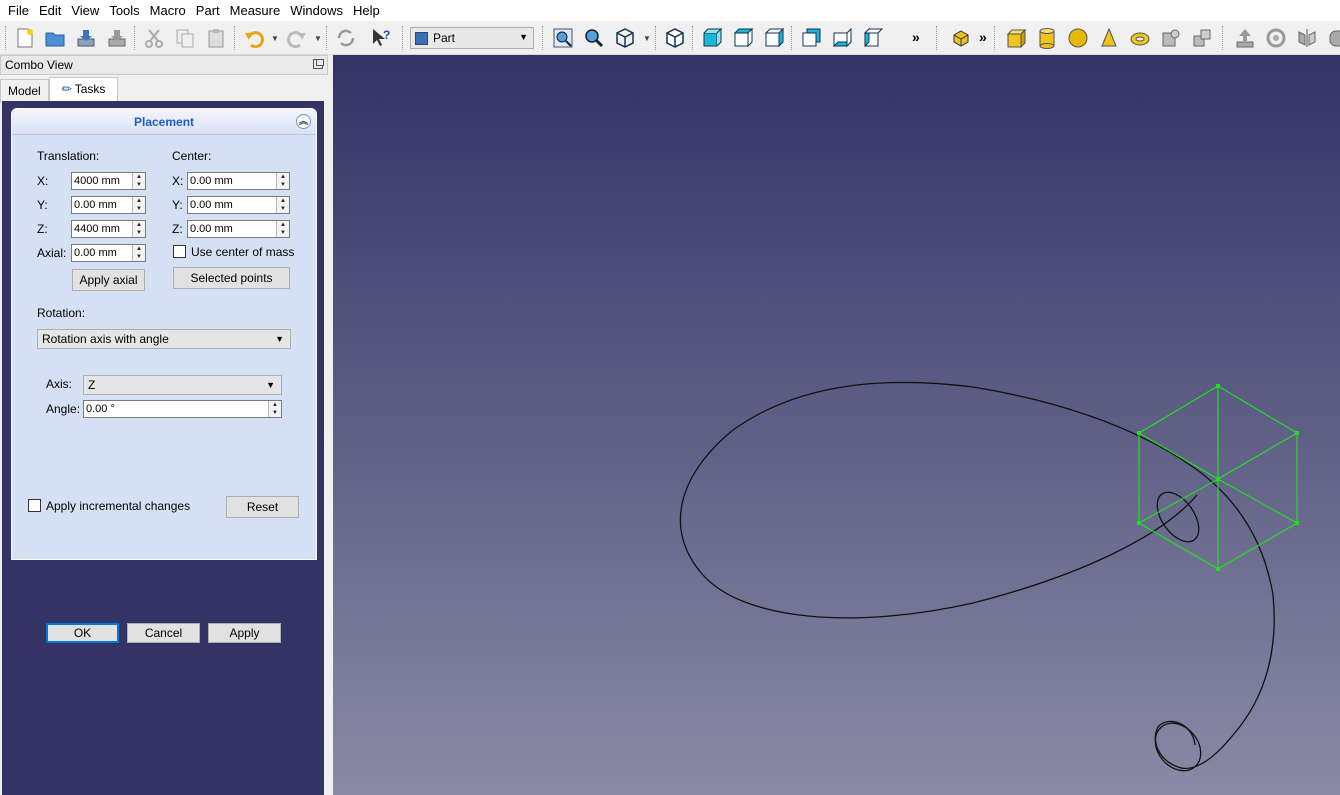  What do you see at coordinates (182, 409) in the screenshot?
I see `angle-field: 0.00 ° ▲ ▼` at bounding box center [182, 409].